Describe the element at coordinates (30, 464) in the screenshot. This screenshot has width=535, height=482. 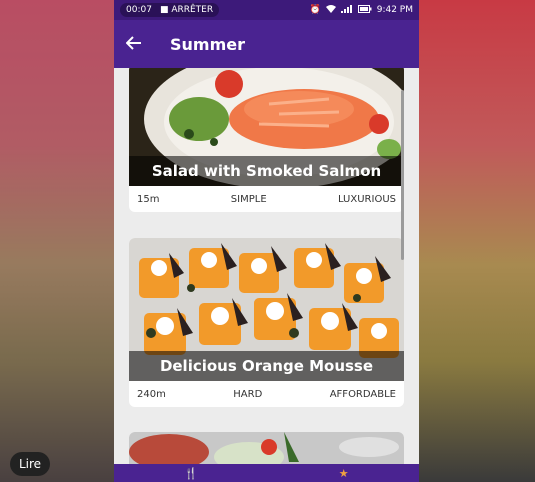
I see `read-button: Lire` at that location.